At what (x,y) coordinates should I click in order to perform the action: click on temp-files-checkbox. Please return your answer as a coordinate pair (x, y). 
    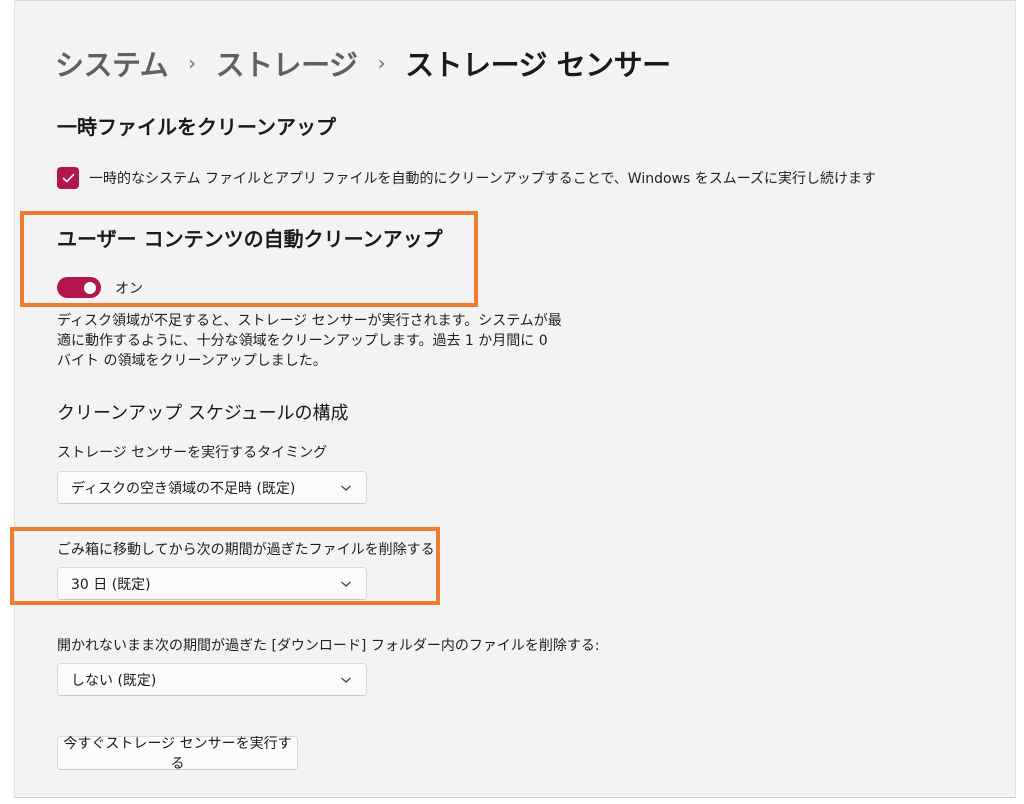
    Looking at the image, I should click on (68, 178).